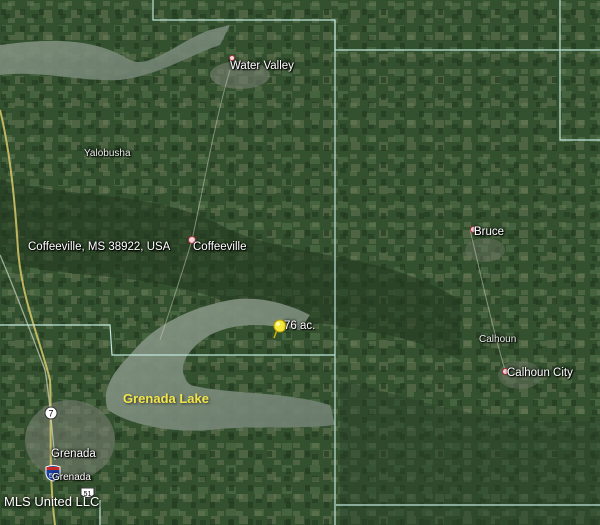 The image size is (600, 525). Describe the element at coordinates (498, 339) in the screenshot. I see `county-calhoun: Calhoun` at that location.